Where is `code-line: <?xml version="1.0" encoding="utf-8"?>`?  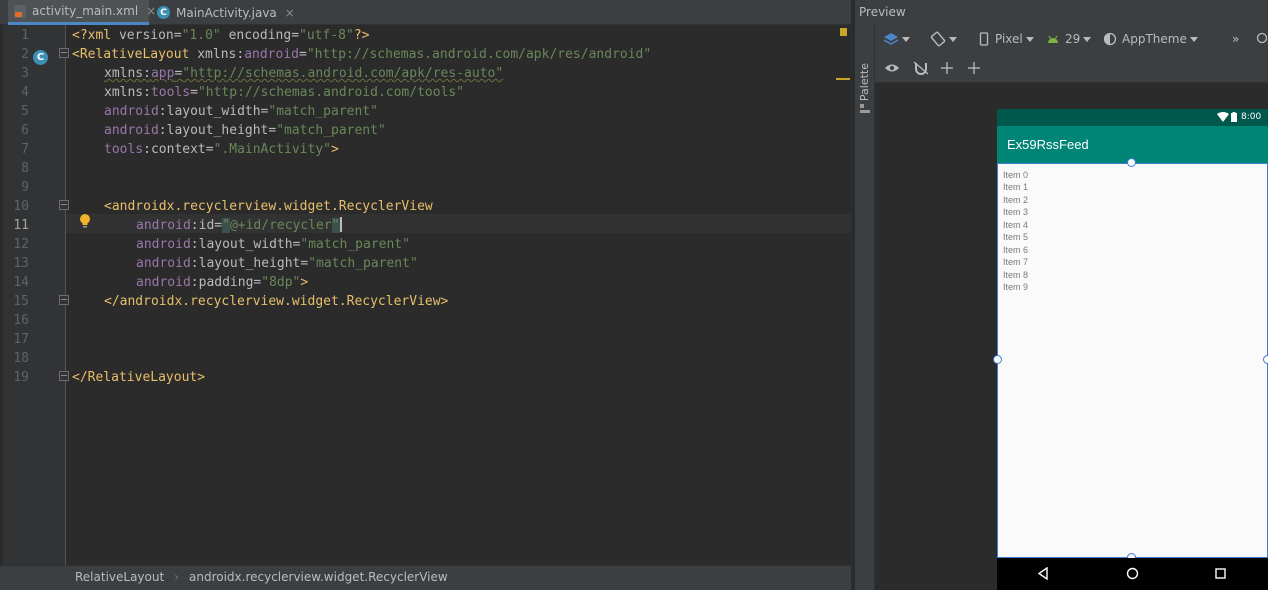
code-line: <?xml version="1.0" encoding="utf-8"?> is located at coordinates (221, 35).